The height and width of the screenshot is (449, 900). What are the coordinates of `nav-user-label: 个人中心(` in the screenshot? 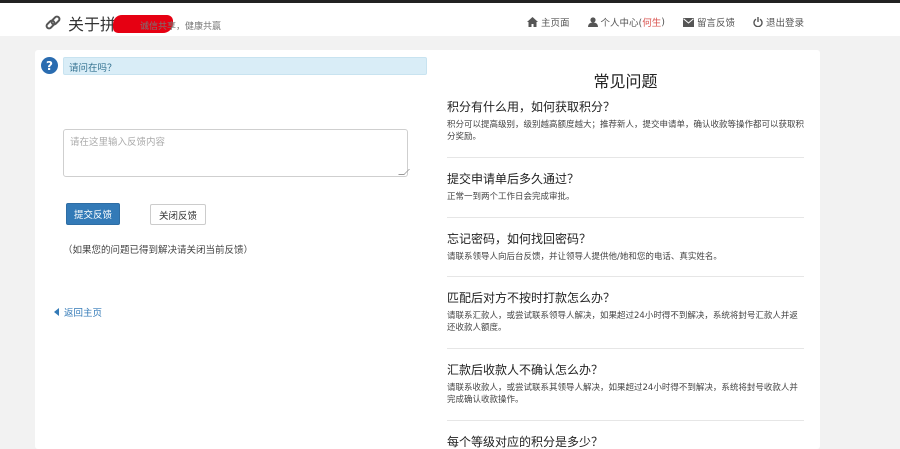 It's located at (621, 23).